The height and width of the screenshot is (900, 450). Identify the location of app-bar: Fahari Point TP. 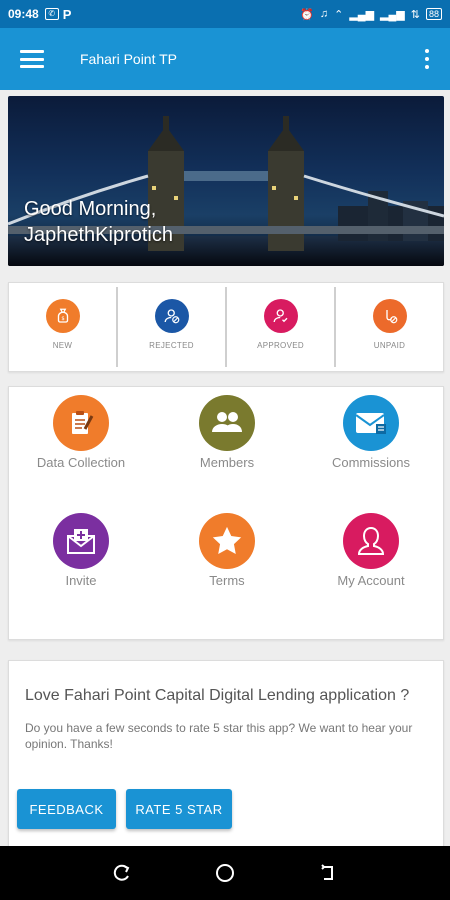
(225, 59).